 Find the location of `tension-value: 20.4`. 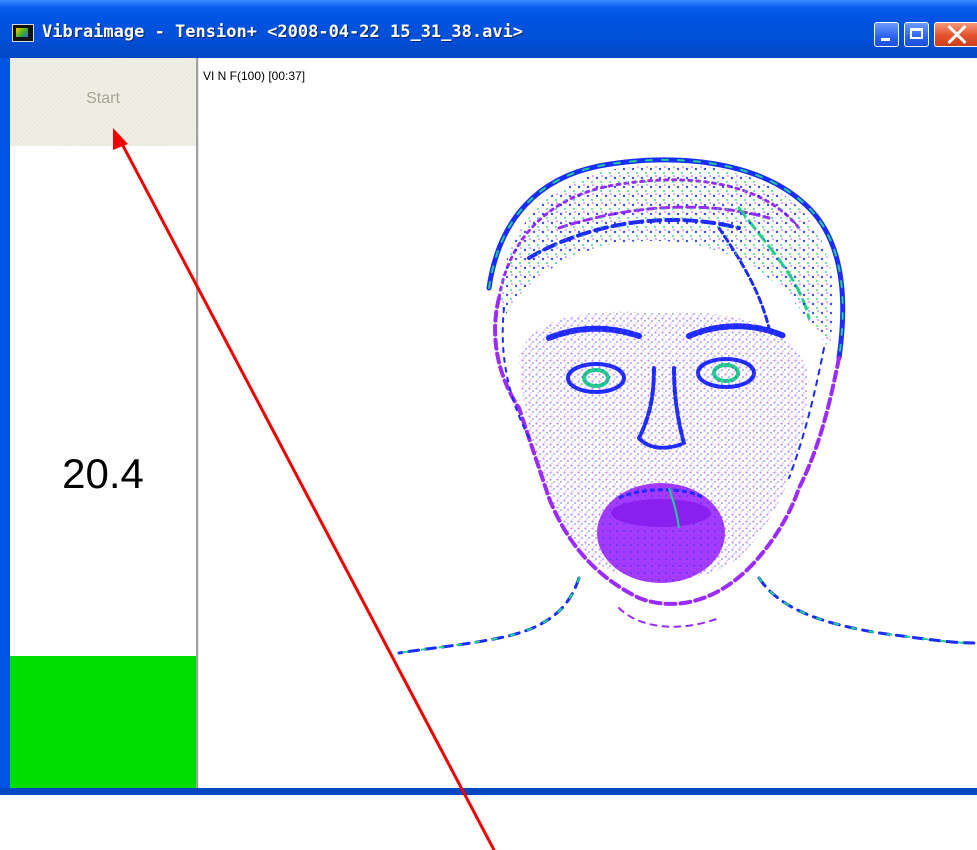

tension-value: 20.4 is located at coordinates (103, 473).